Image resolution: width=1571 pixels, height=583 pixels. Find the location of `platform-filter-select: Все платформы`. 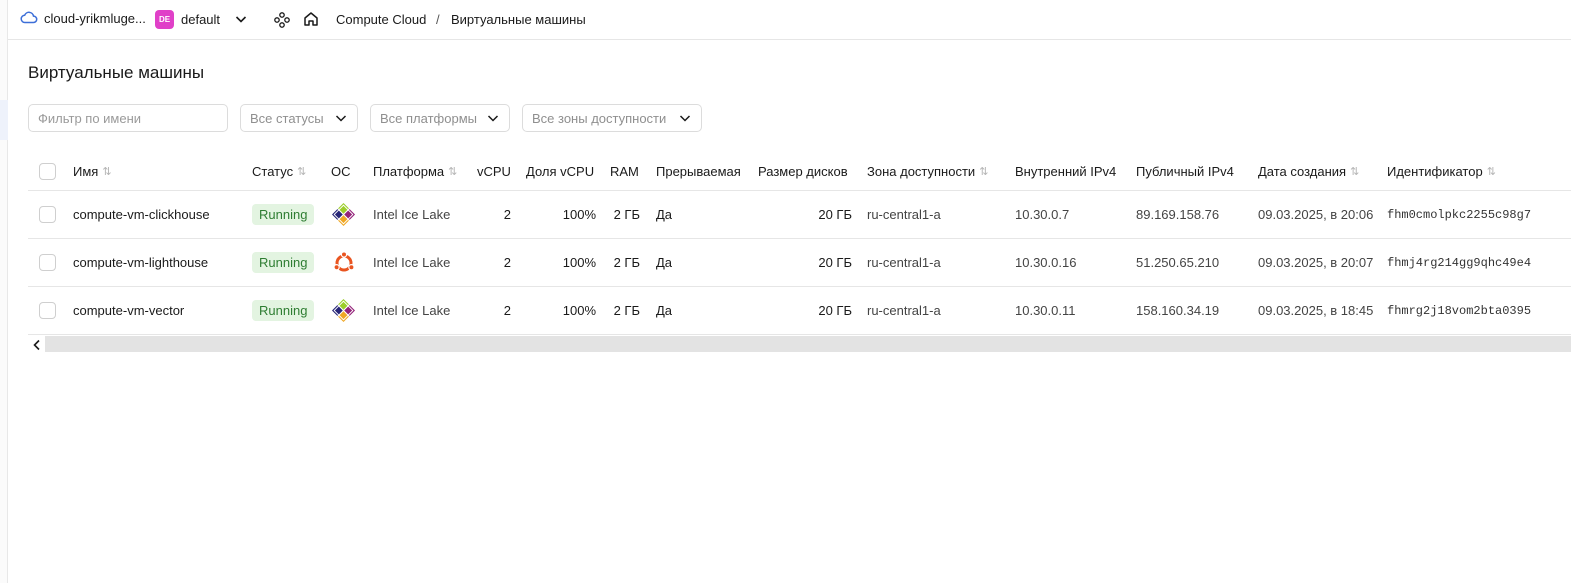

platform-filter-select: Все платформы is located at coordinates (440, 118).